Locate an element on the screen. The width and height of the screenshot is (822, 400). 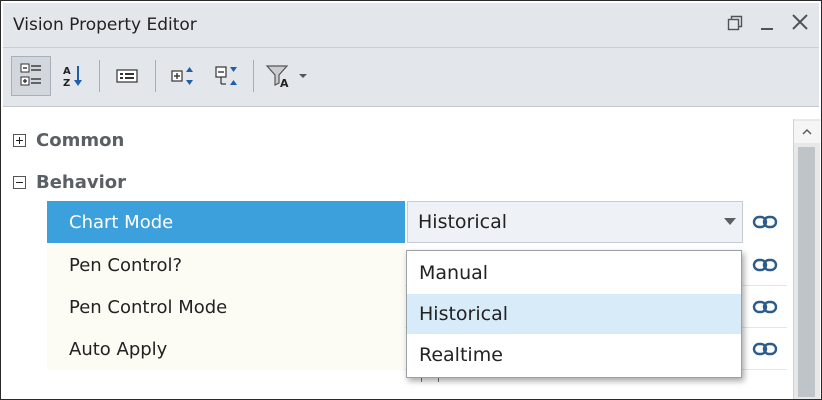
property-description-button is located at coordinates (127, 76).